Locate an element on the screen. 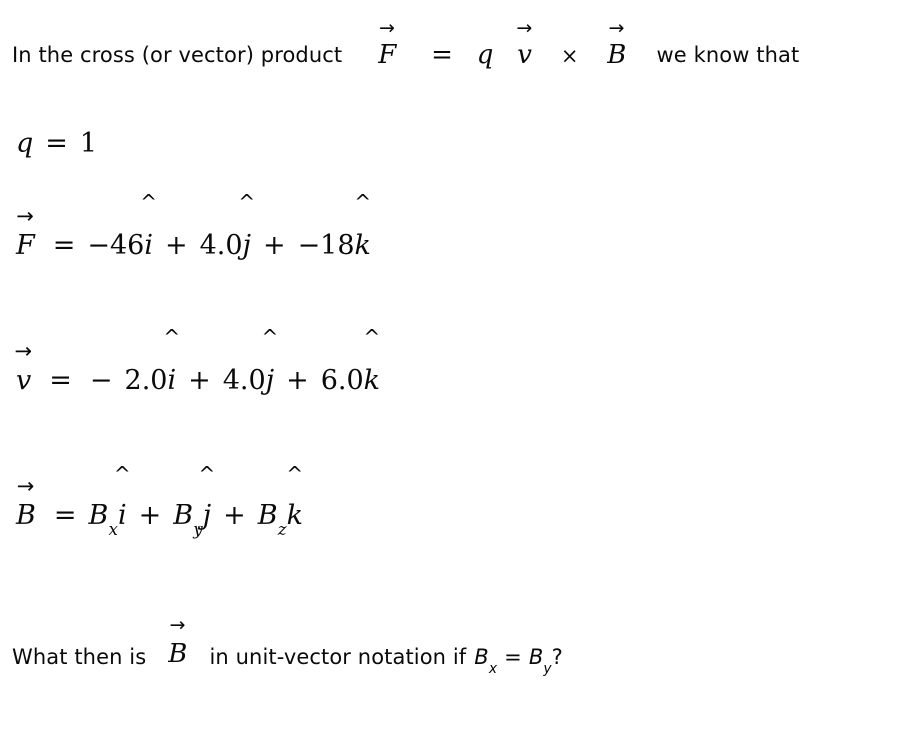 This screenshot has height=732, width=908. field-y-base: B is located at coordinates (183, 515).